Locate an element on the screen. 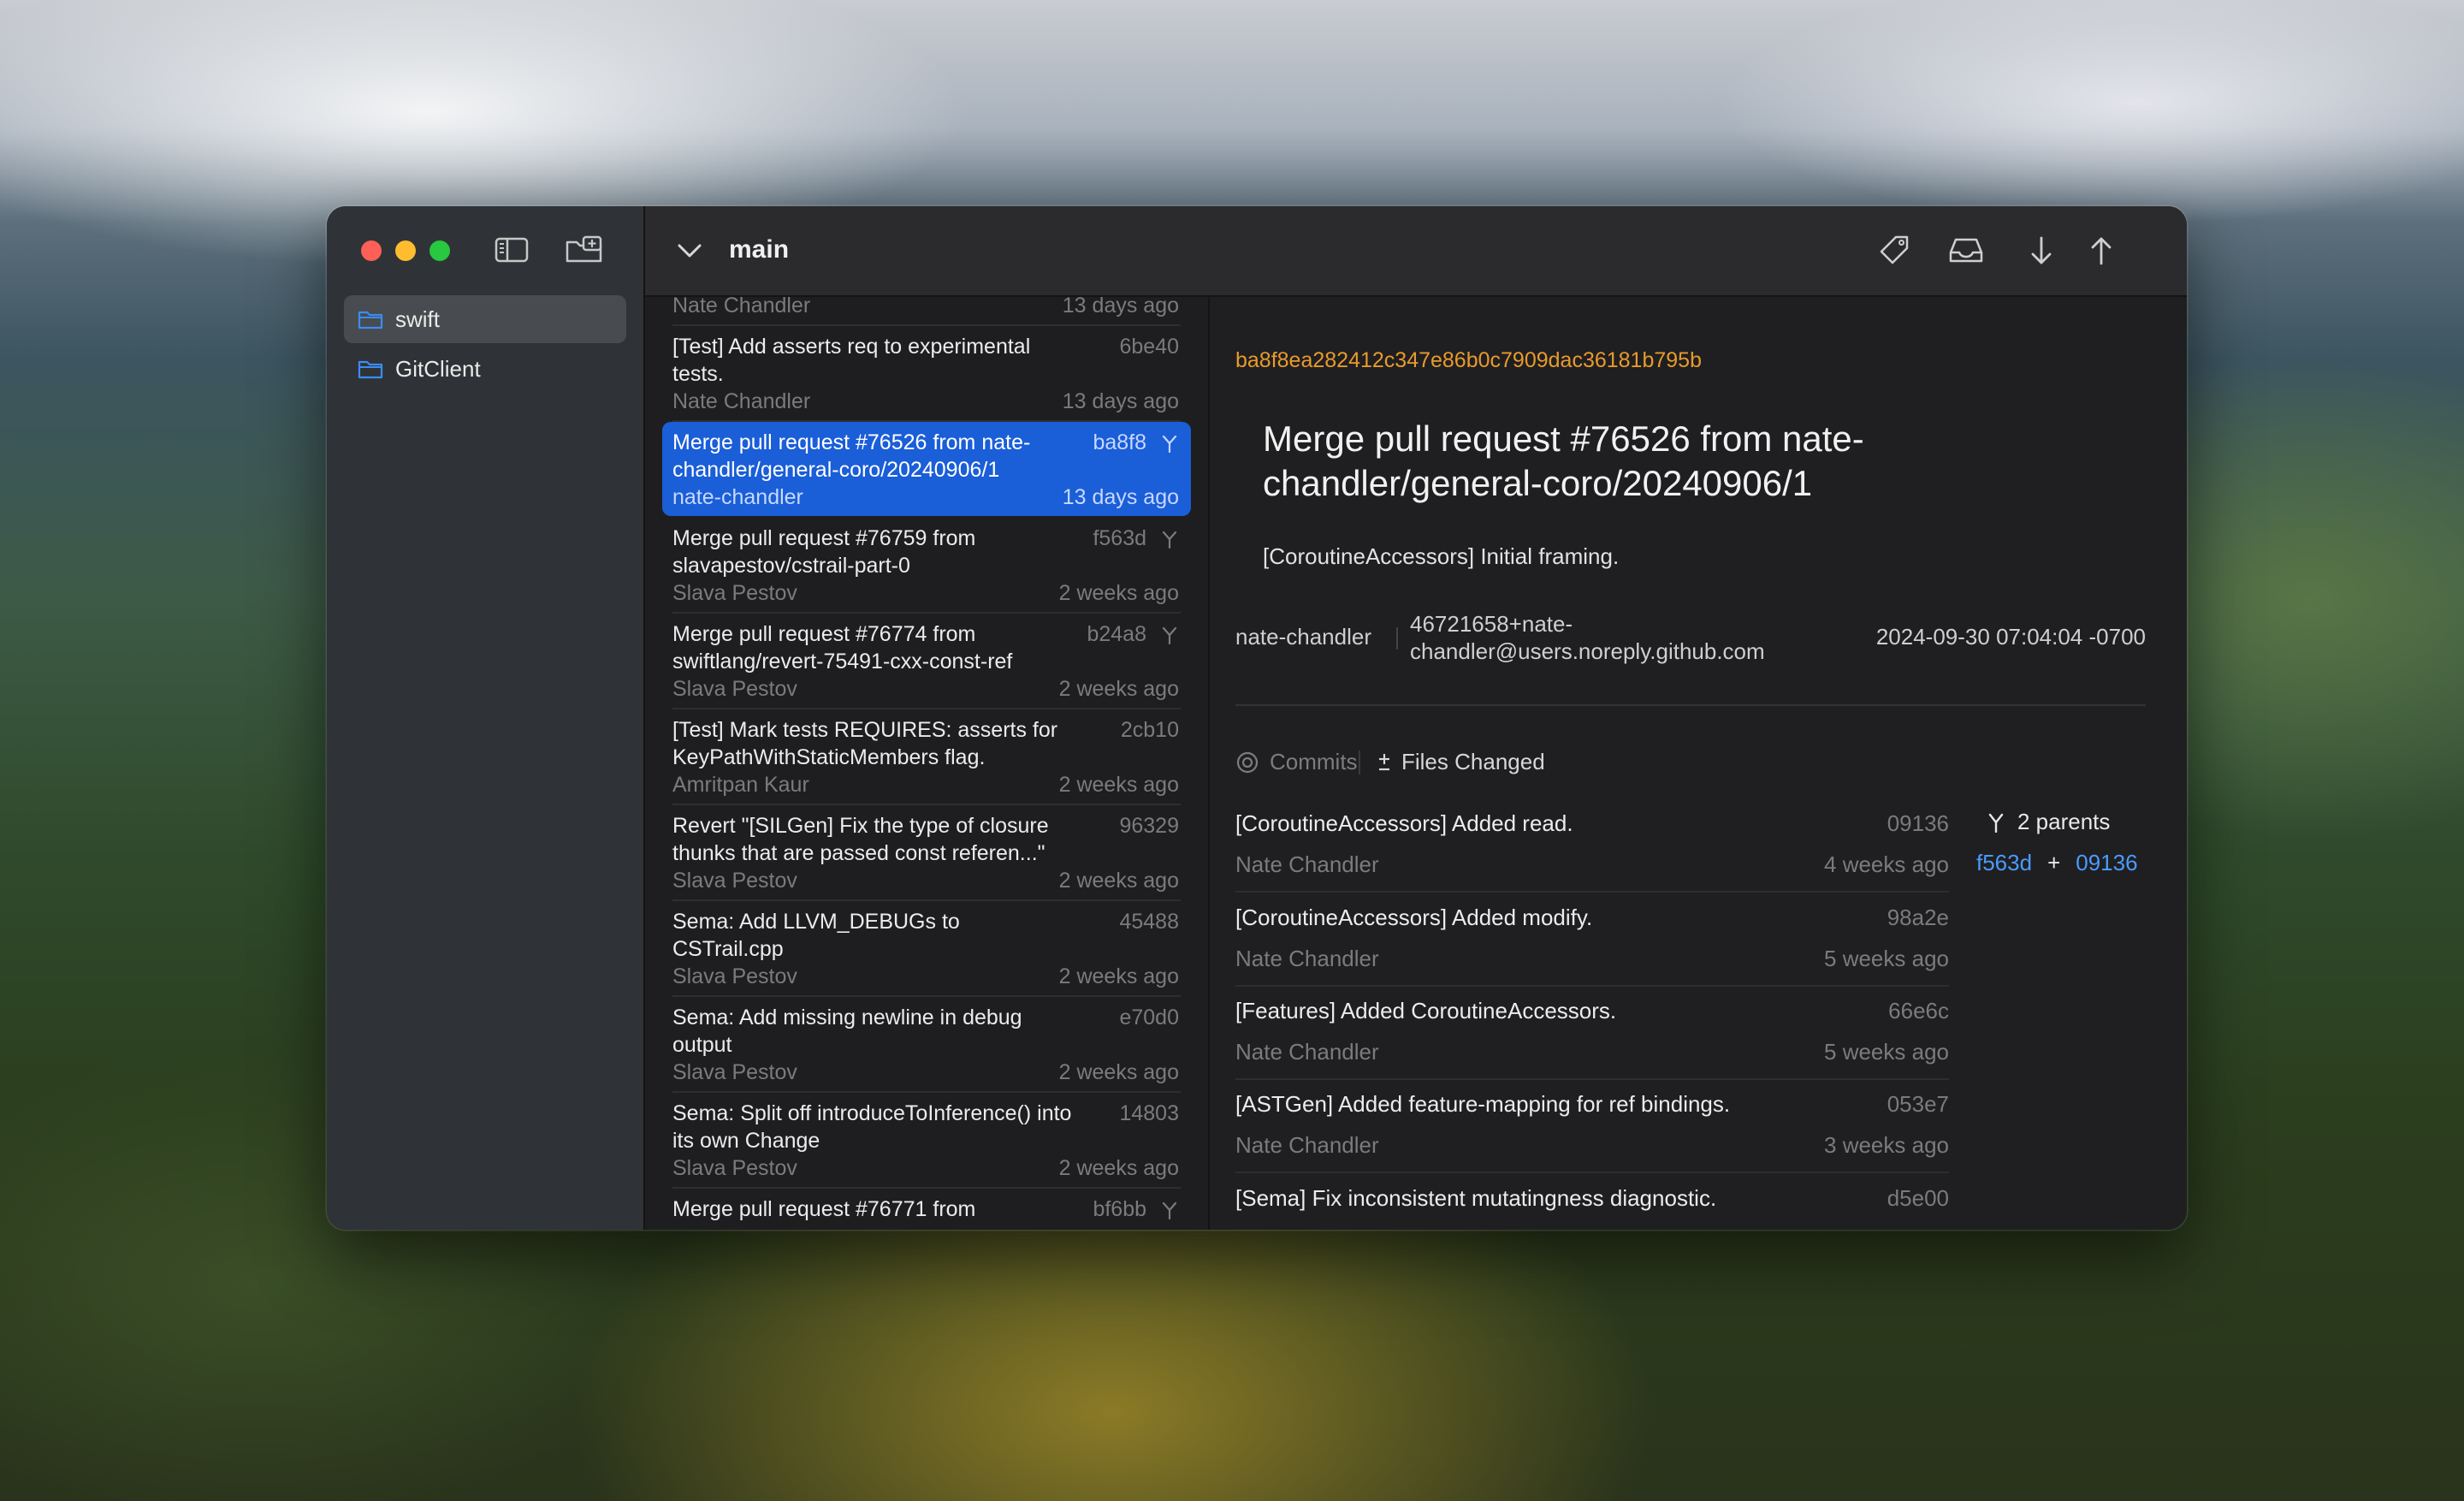  commit-message: Sema: Add LLVM_DEBUGs to CSTrail.cpp is located at coordinates (816, 935).